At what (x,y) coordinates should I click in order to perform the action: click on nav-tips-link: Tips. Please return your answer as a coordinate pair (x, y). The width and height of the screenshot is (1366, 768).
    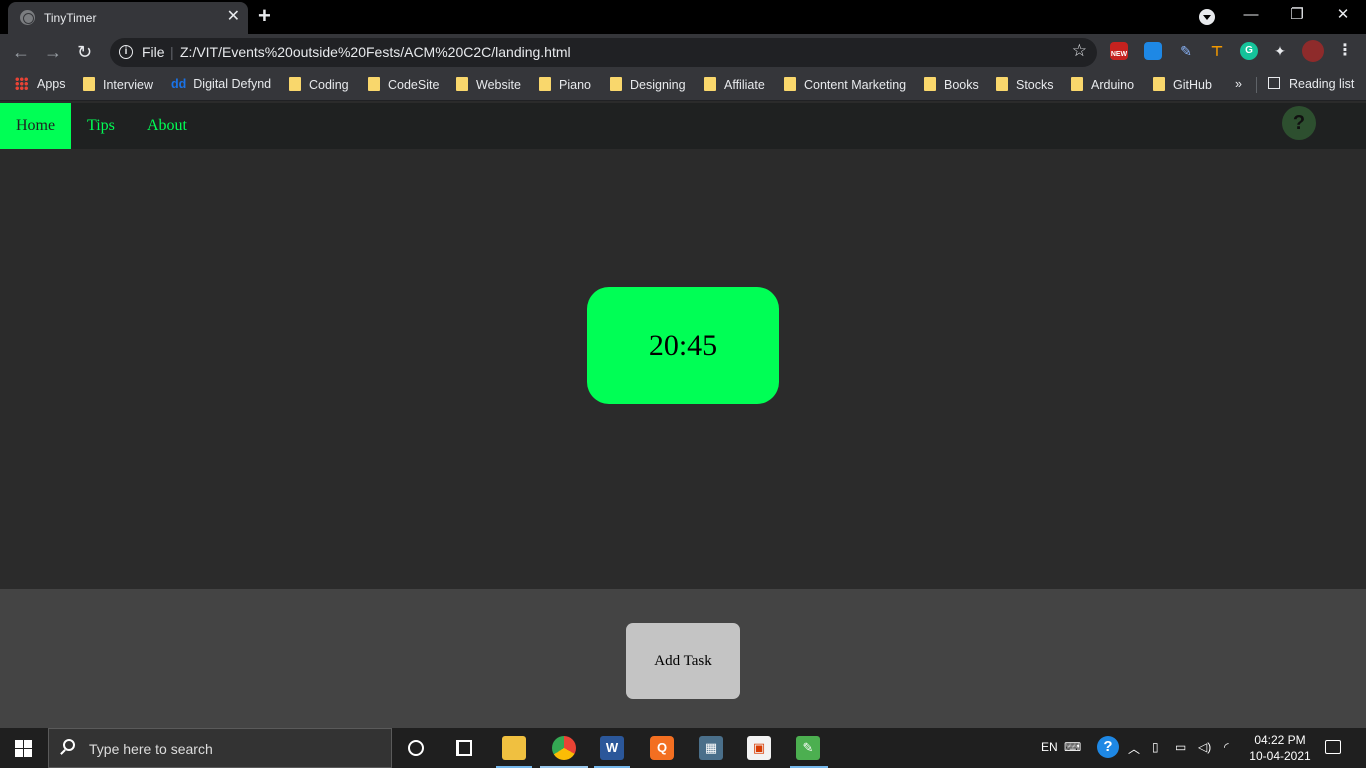
    Looking at the image, I should click on (101, 126).